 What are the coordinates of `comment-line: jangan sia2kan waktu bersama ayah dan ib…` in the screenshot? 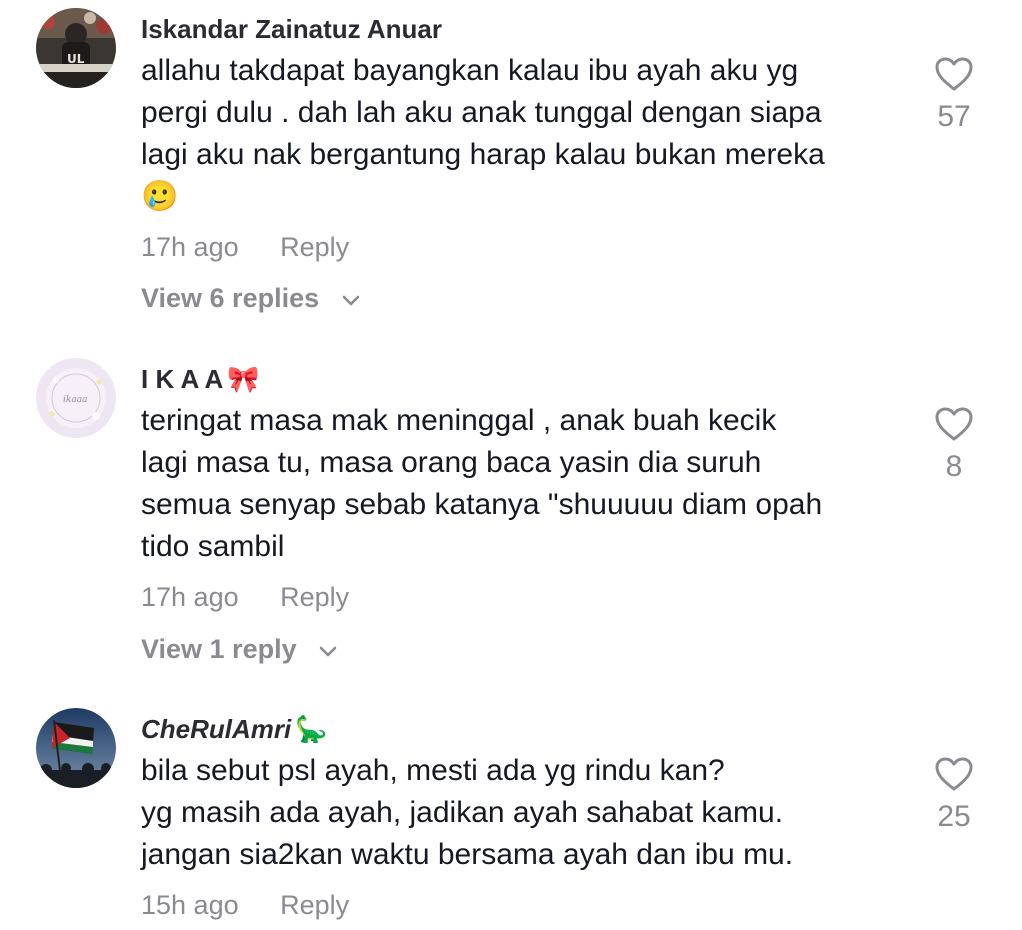 It's located at (467, 854).